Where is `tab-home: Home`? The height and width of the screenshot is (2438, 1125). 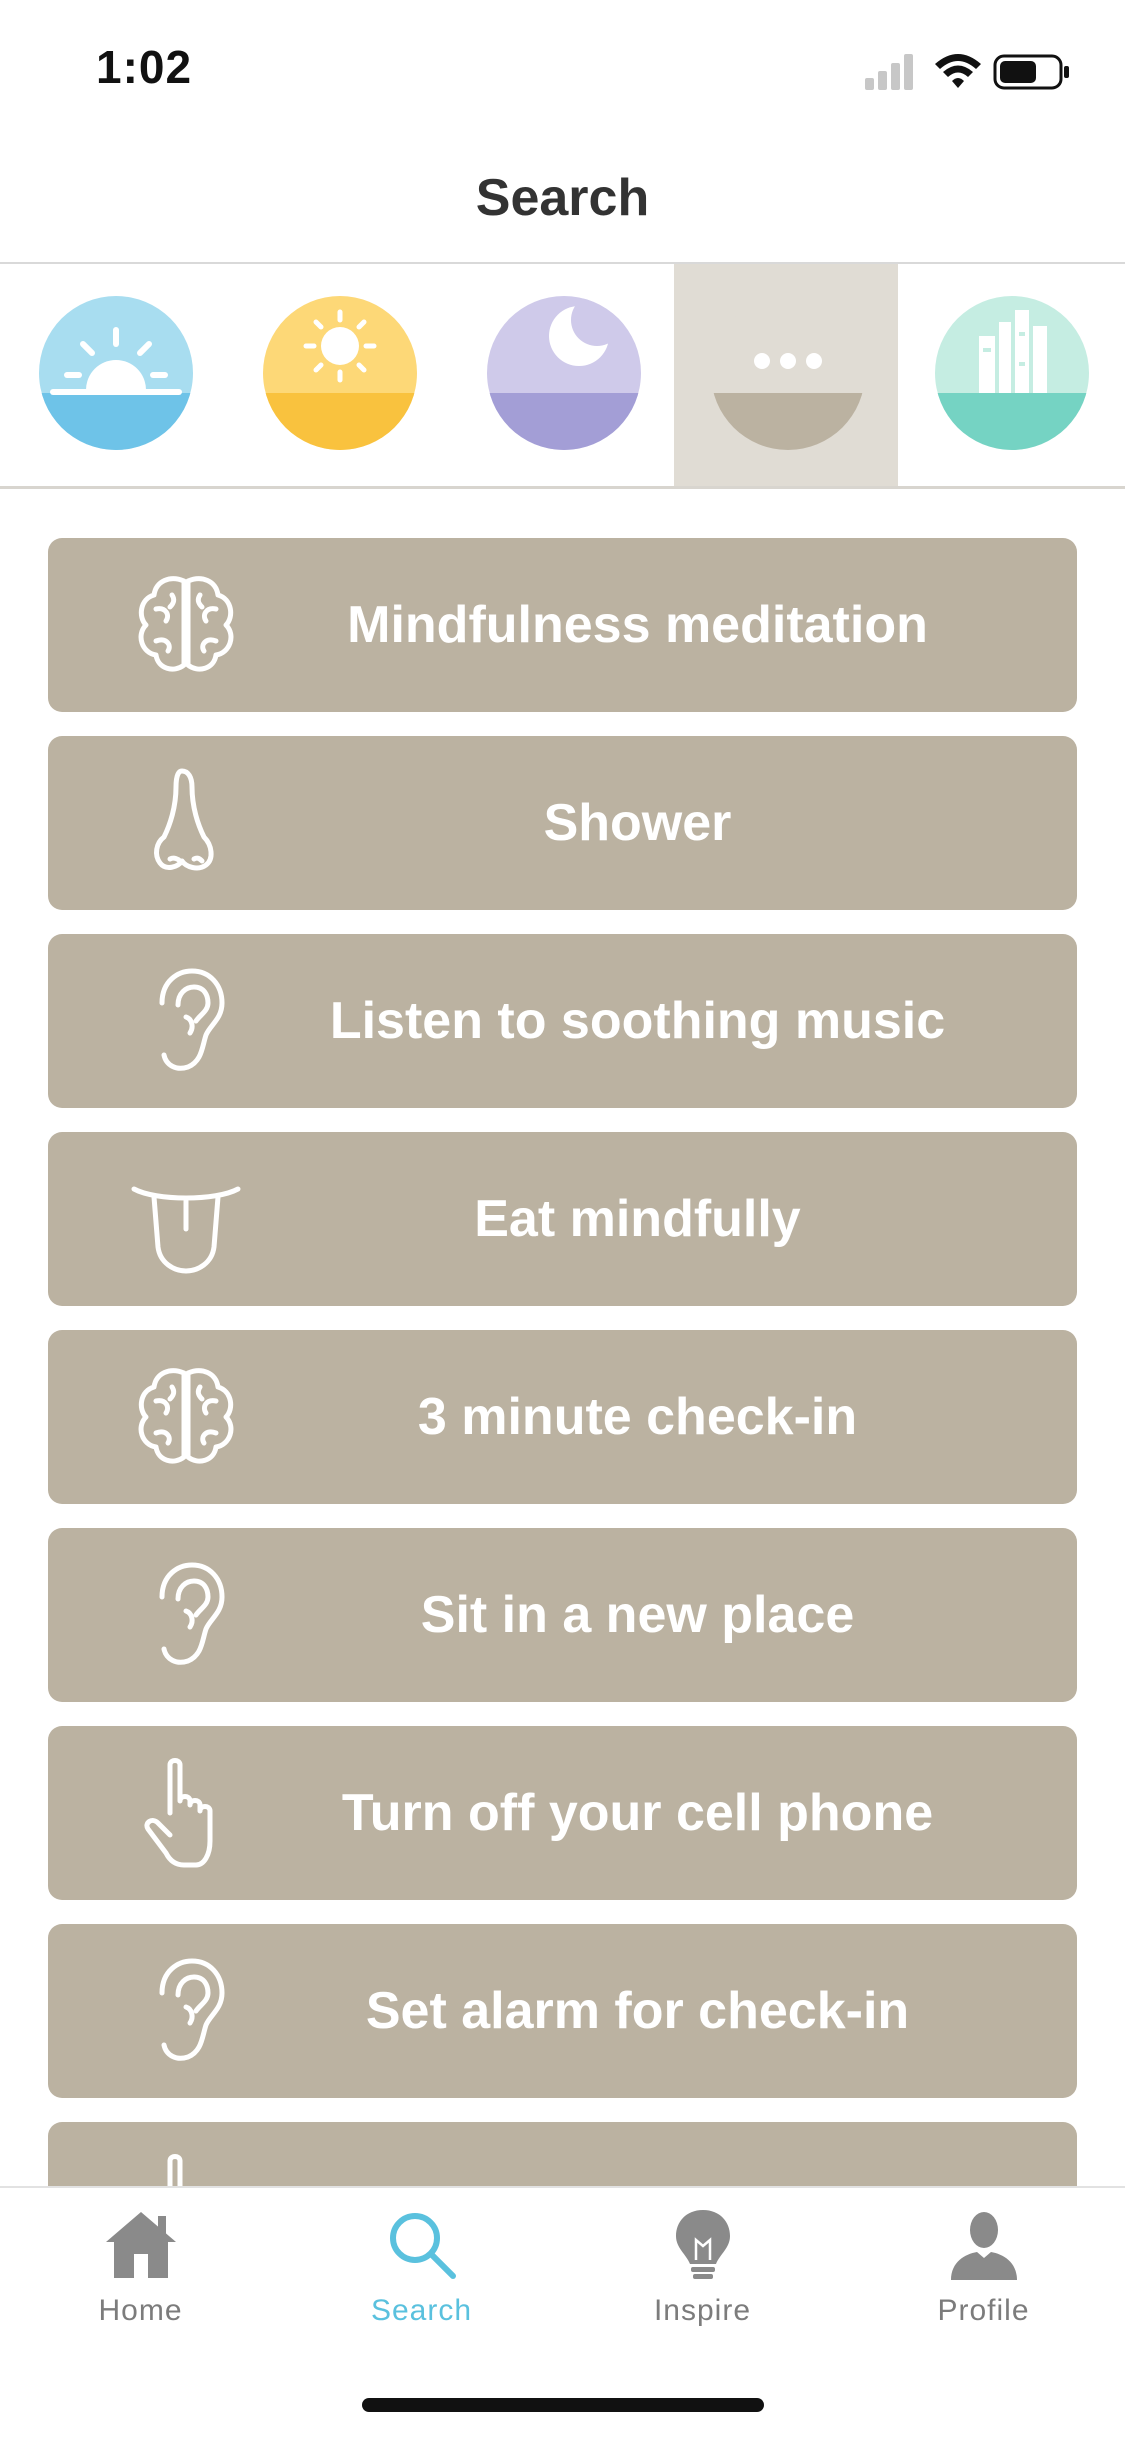 tab-home: Home is located at coordinates (140, 2268).